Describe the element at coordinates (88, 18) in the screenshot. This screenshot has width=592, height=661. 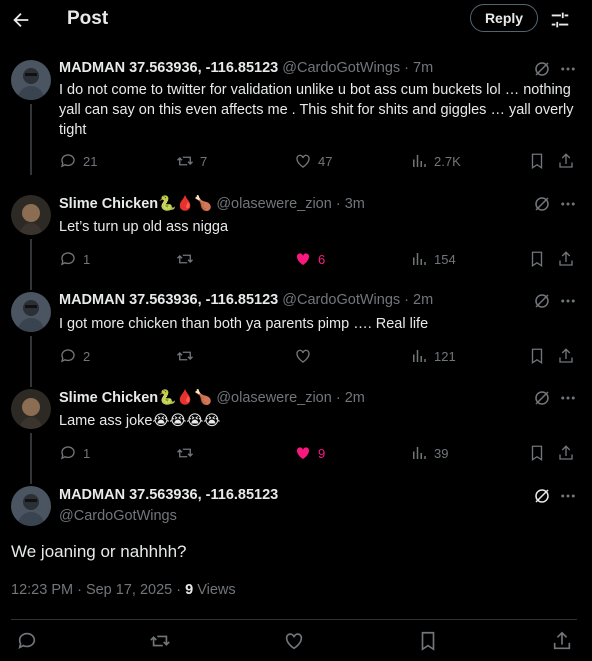
I see `page-title: Post` at that location.